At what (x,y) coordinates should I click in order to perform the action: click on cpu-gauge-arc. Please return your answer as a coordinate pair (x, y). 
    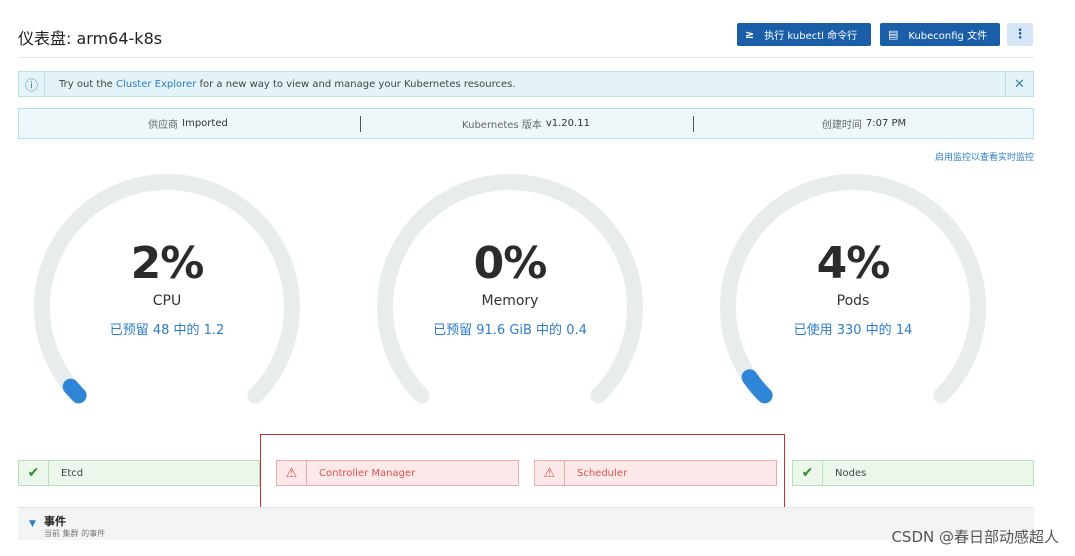
    Looking at the image, I should click on (167, 289).